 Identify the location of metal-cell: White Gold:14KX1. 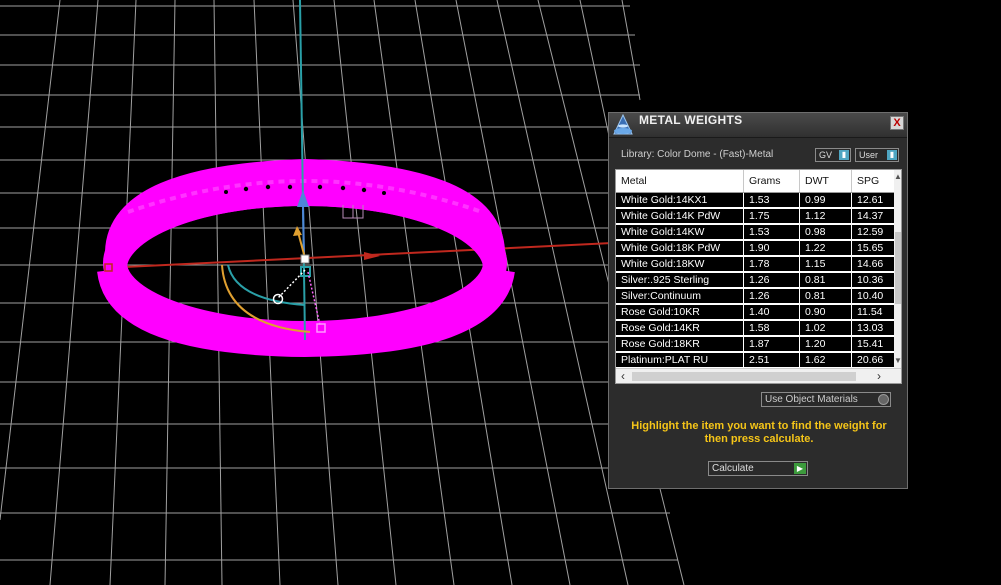
(680, 200).